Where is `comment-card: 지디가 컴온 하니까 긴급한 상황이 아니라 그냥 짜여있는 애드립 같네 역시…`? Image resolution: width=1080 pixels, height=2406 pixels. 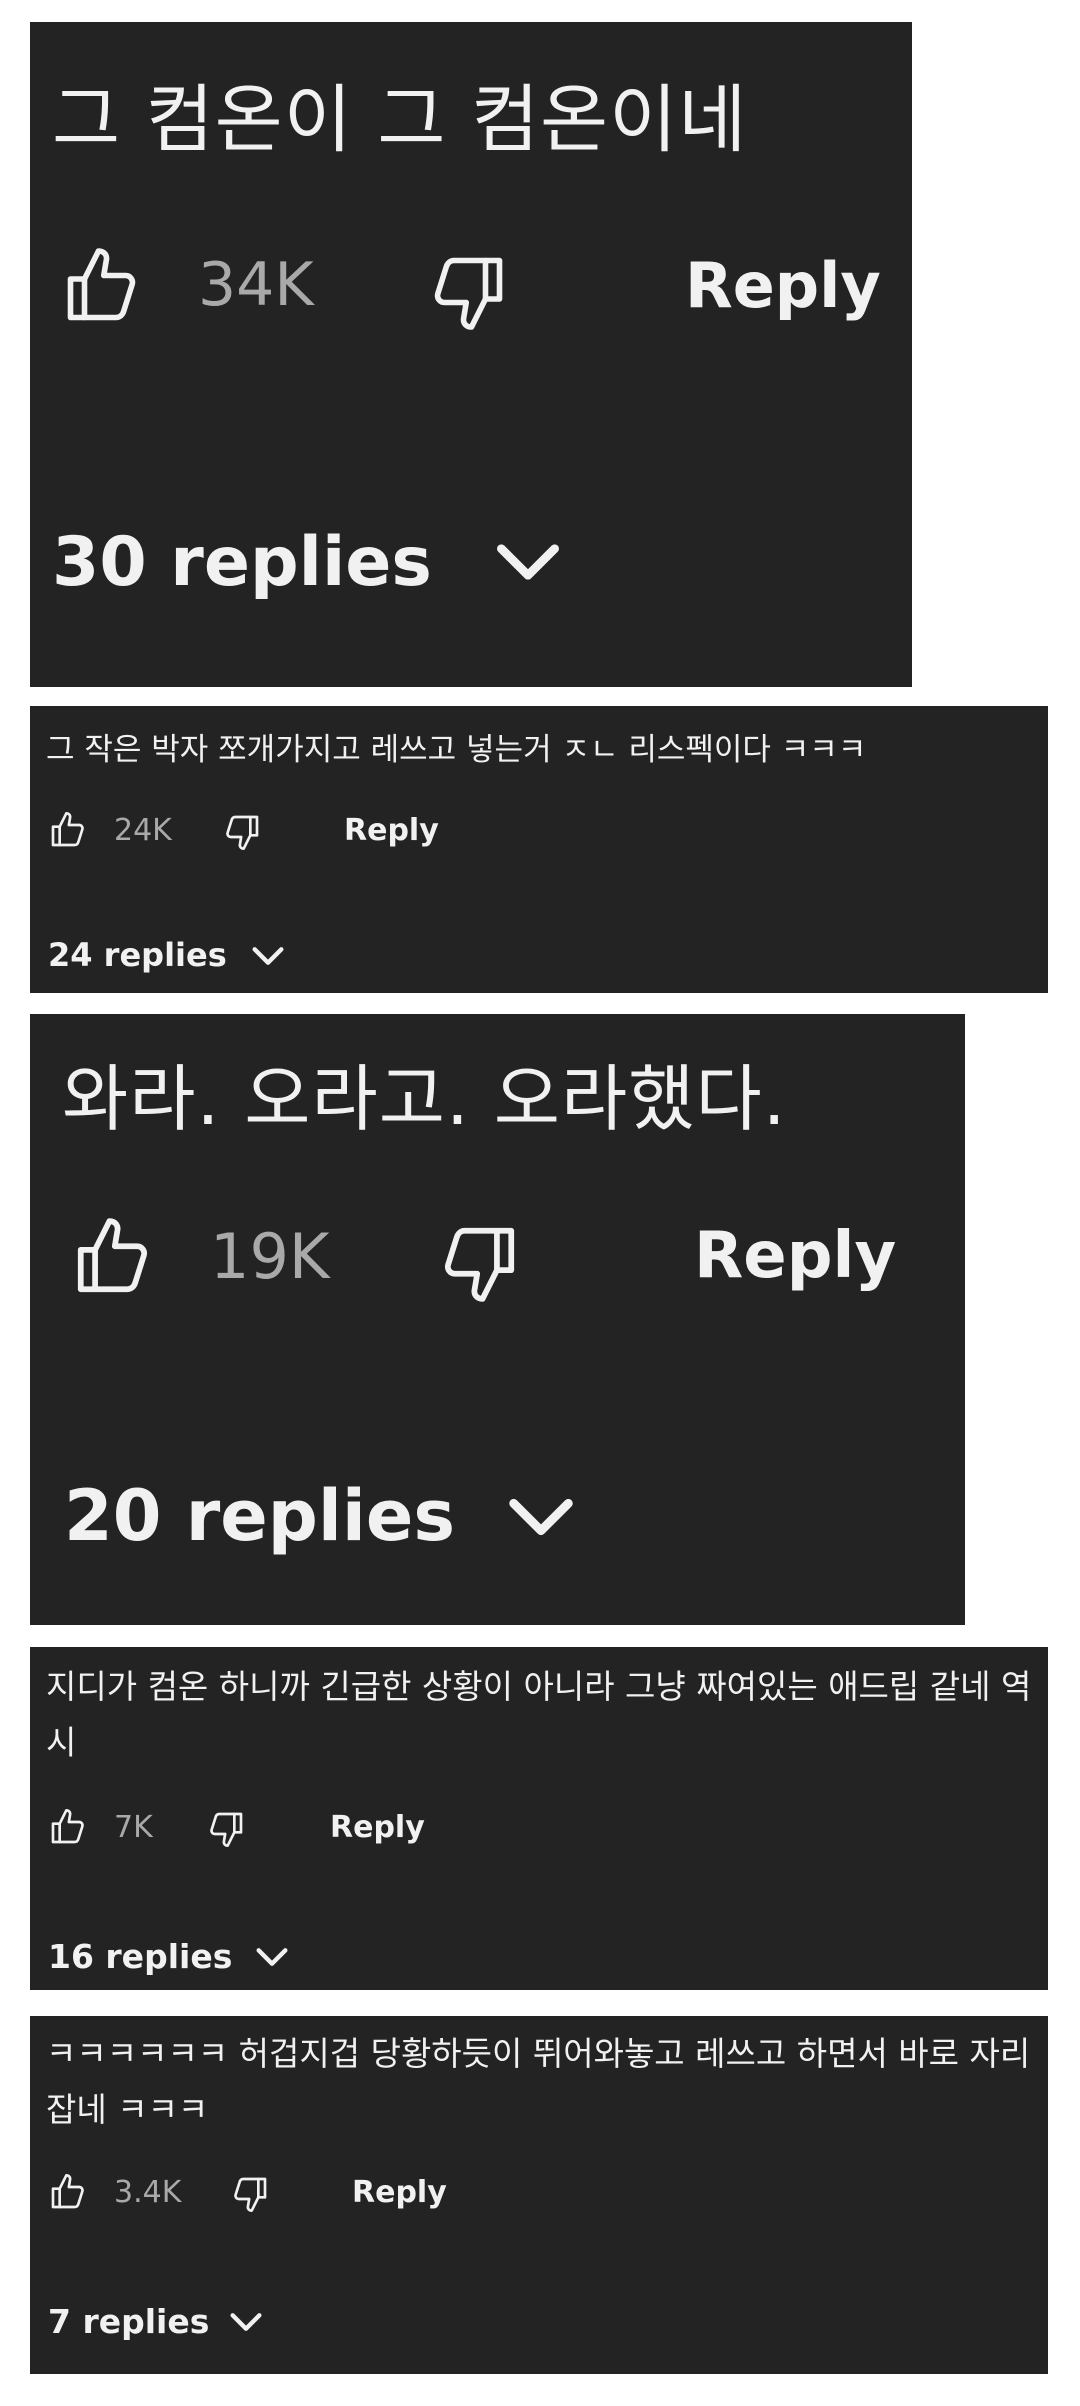 comment-card: 지디가 컴온 하니까 긴급한 상황이 아니라 그냥 짜여있는 애드립 같네 역시… is located at coordinates (539, 1818).